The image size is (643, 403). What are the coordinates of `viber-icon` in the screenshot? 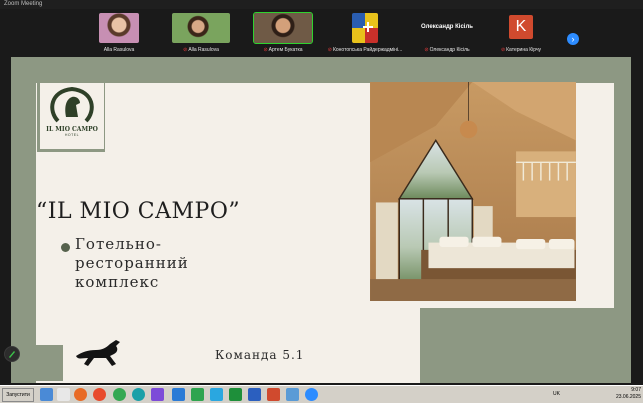 It's located at (157, 394).